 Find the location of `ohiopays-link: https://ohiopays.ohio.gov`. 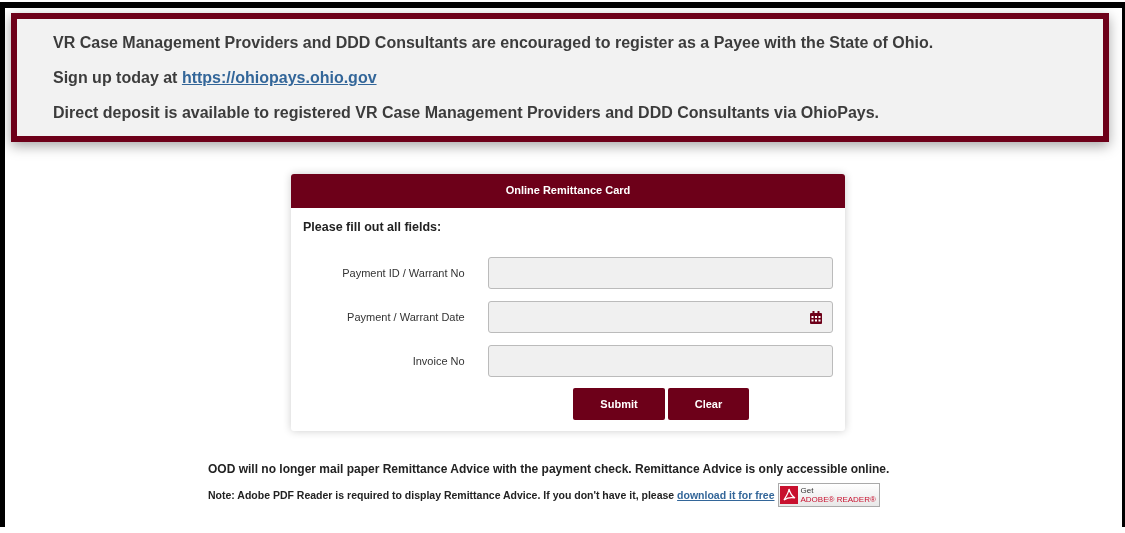

ohiopays-link: https://ohiopays.ohio.gov is located at coordinates (279, 77).